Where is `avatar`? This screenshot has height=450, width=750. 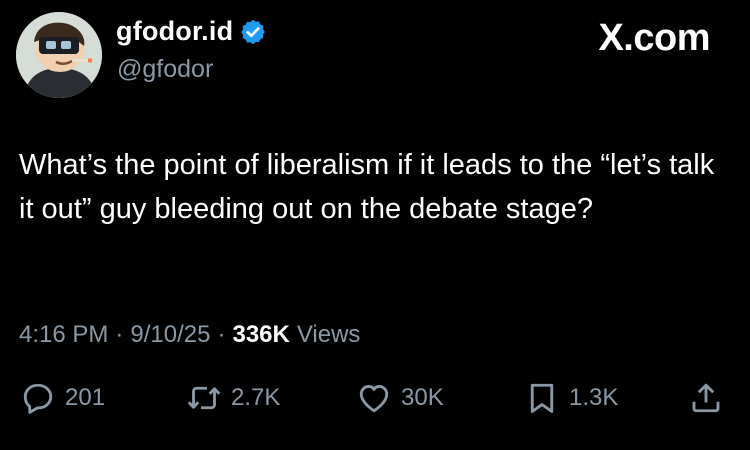
avatar is located at coordinates (59, 55).